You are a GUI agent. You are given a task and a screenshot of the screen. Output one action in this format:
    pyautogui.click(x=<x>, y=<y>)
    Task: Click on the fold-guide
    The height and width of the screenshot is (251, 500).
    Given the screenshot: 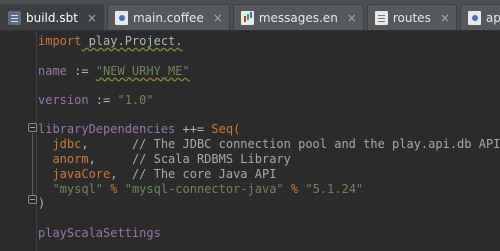 What is the action you would take?
    pyautogui.click(x=32, y=164)
    